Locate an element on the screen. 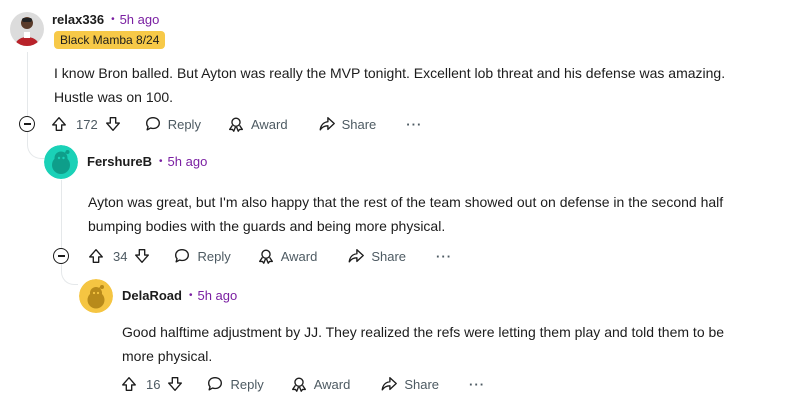  comment-actions: 16 Reply Award Share ··· is located at coordinates (302, 384).